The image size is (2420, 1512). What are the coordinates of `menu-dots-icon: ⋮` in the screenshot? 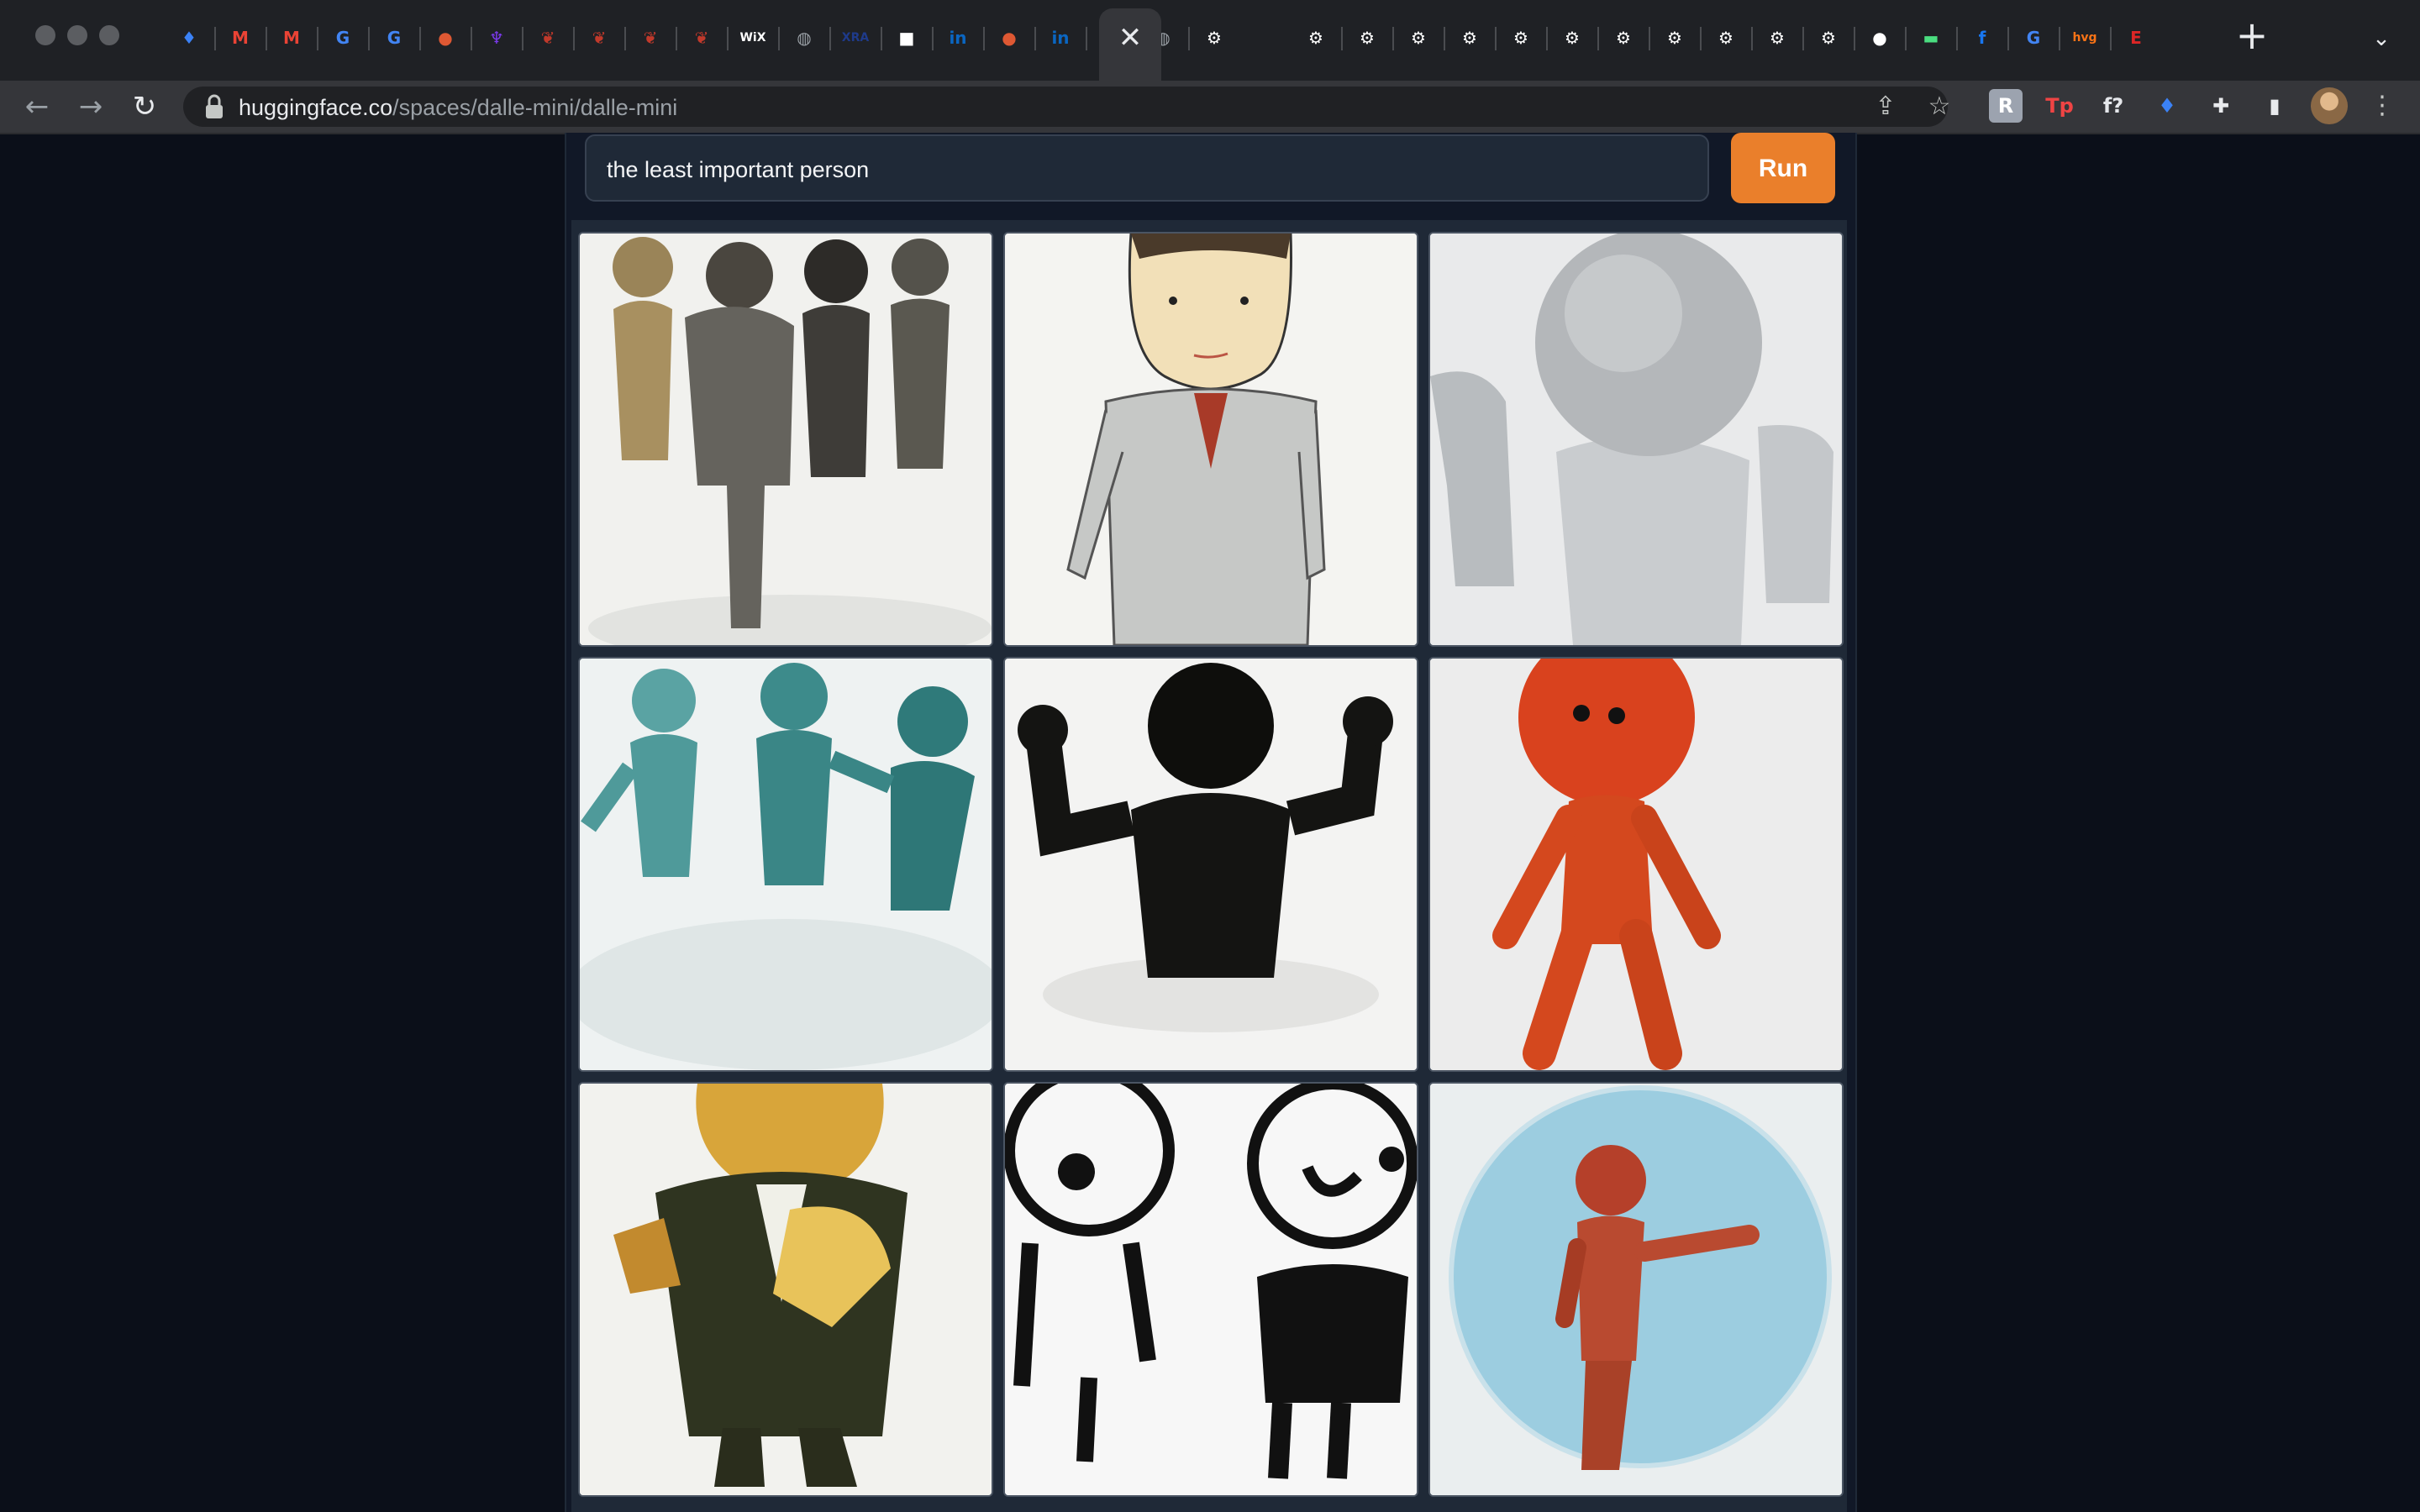 It's located at (2382, 105).